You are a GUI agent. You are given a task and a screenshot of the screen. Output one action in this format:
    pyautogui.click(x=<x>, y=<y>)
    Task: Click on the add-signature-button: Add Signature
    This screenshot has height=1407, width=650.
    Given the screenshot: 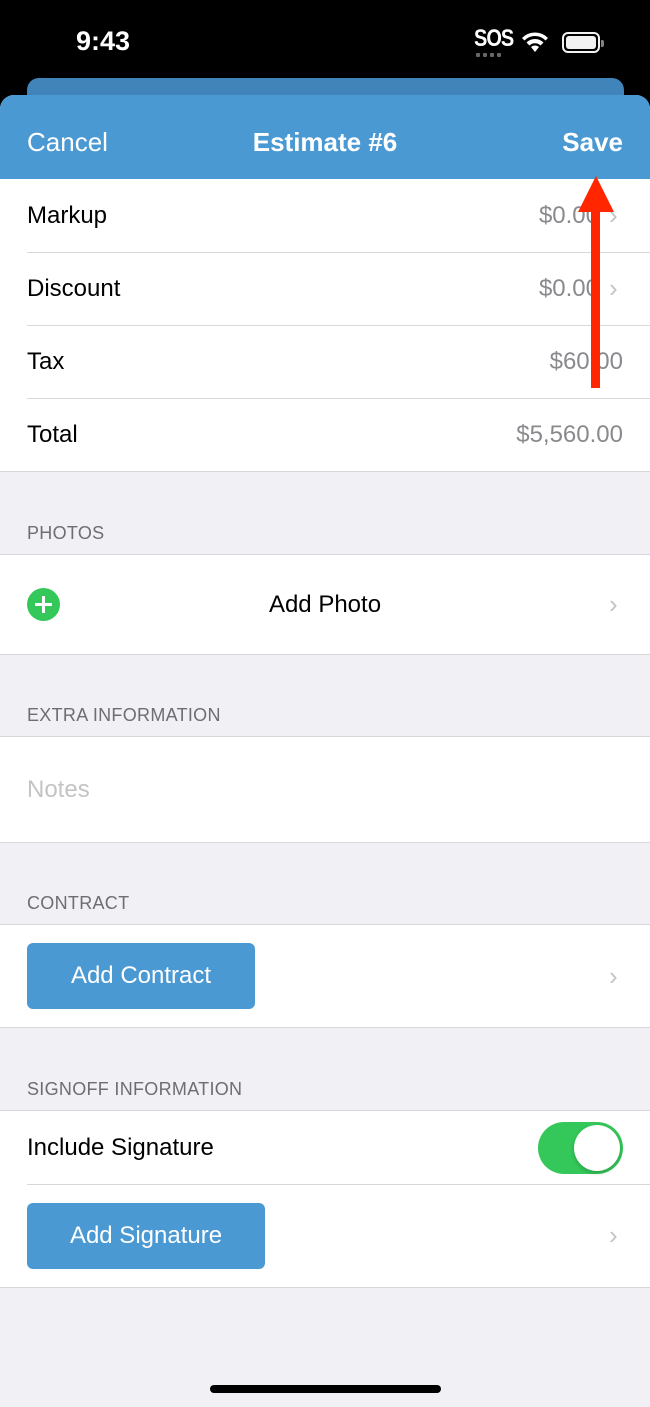 What is the action you would take?
    pyautogui.click(x=146, y=1235)
    